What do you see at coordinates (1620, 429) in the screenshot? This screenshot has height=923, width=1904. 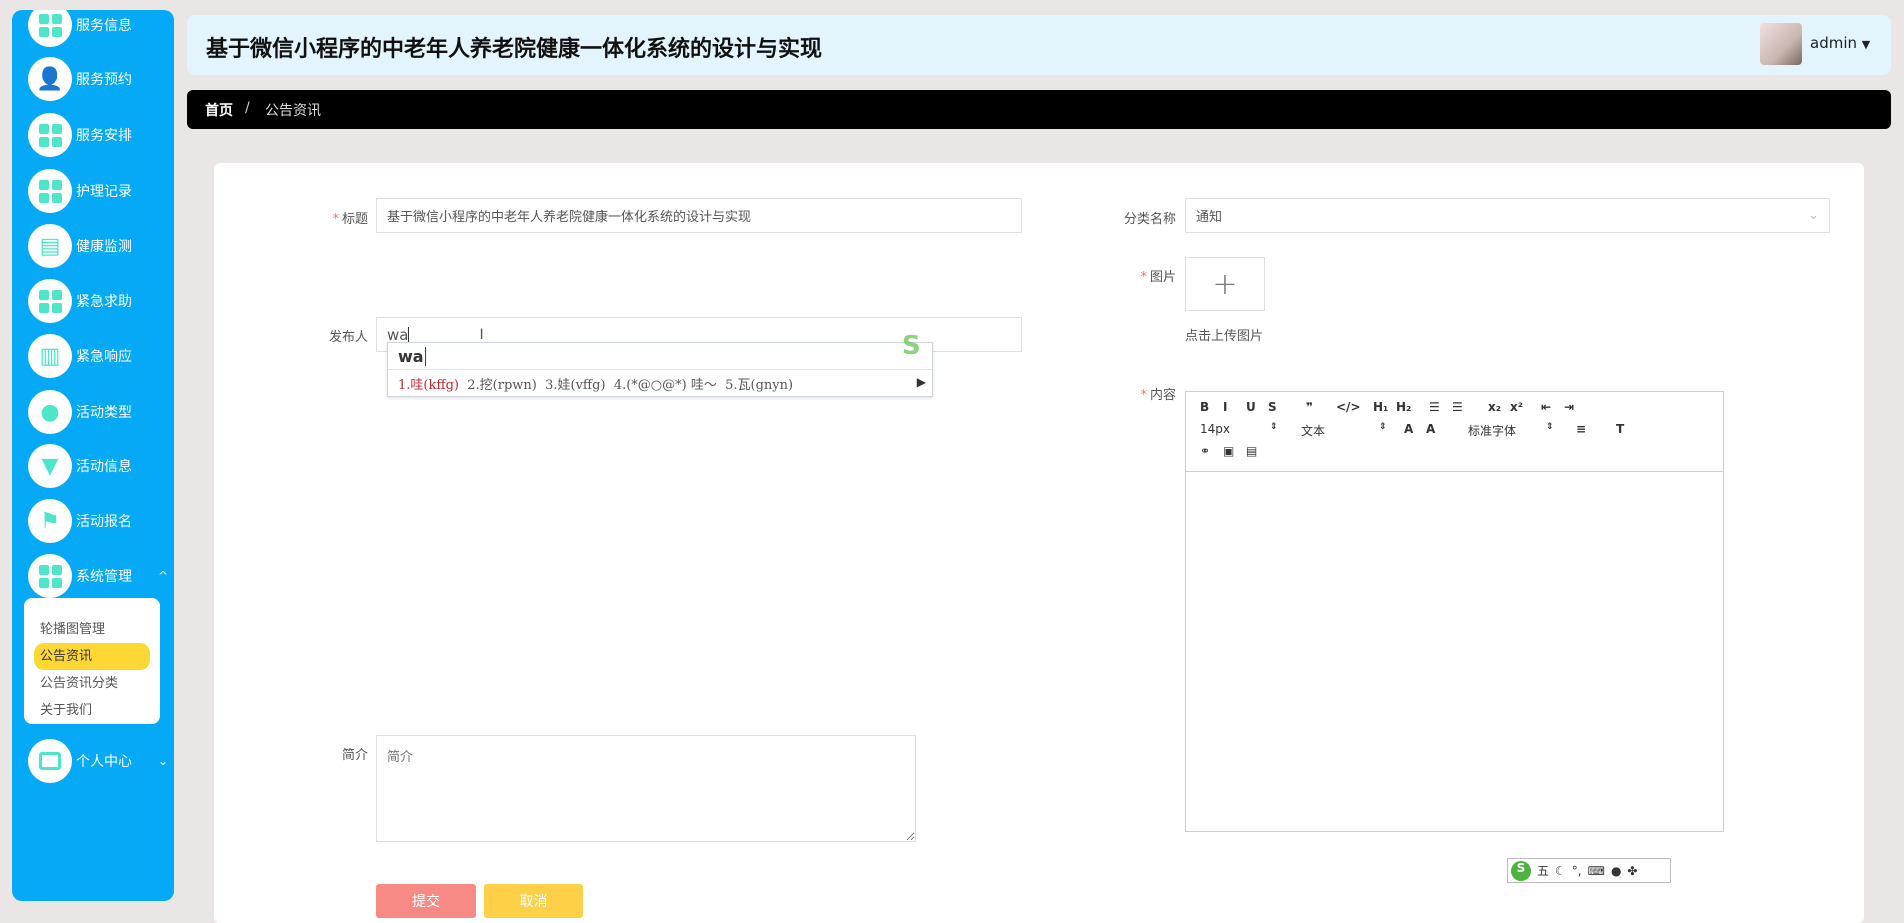 I see `clear-format-icon: T` at bounding box center [1620, 429].